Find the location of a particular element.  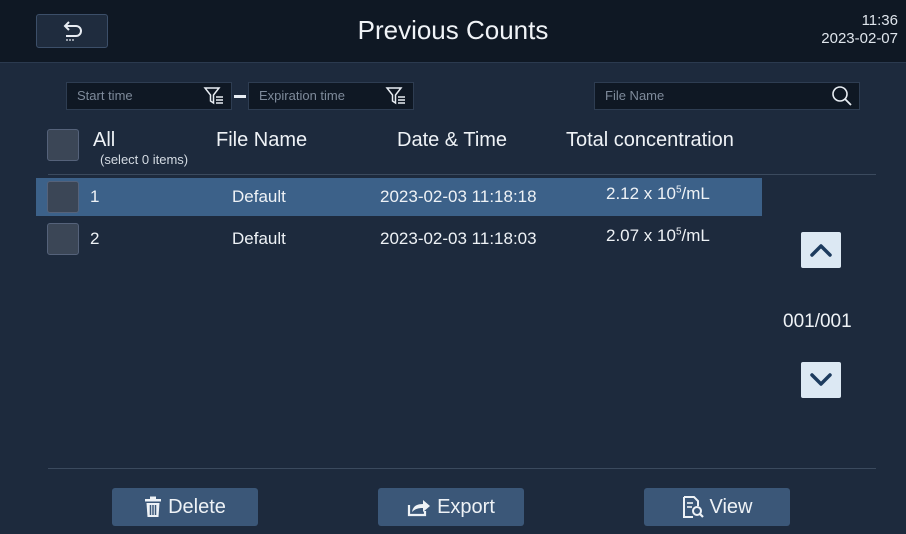

row-concentration: 2.07 x 105/mL is located at coordinates (658, 236).